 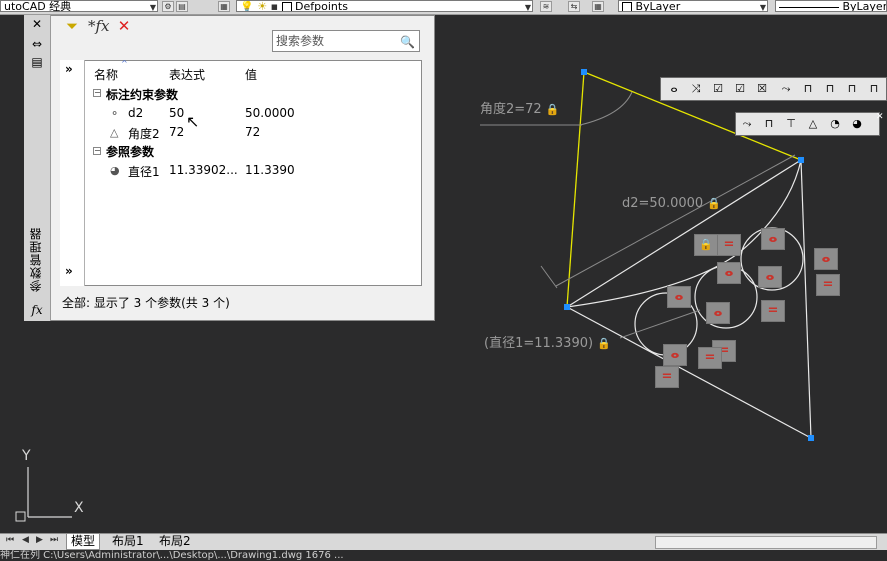 What do you see at coordinates (831, 6) in the screenshot?
I see `linetype-dropdown: ByLayer` at bounding box center [831, 6].